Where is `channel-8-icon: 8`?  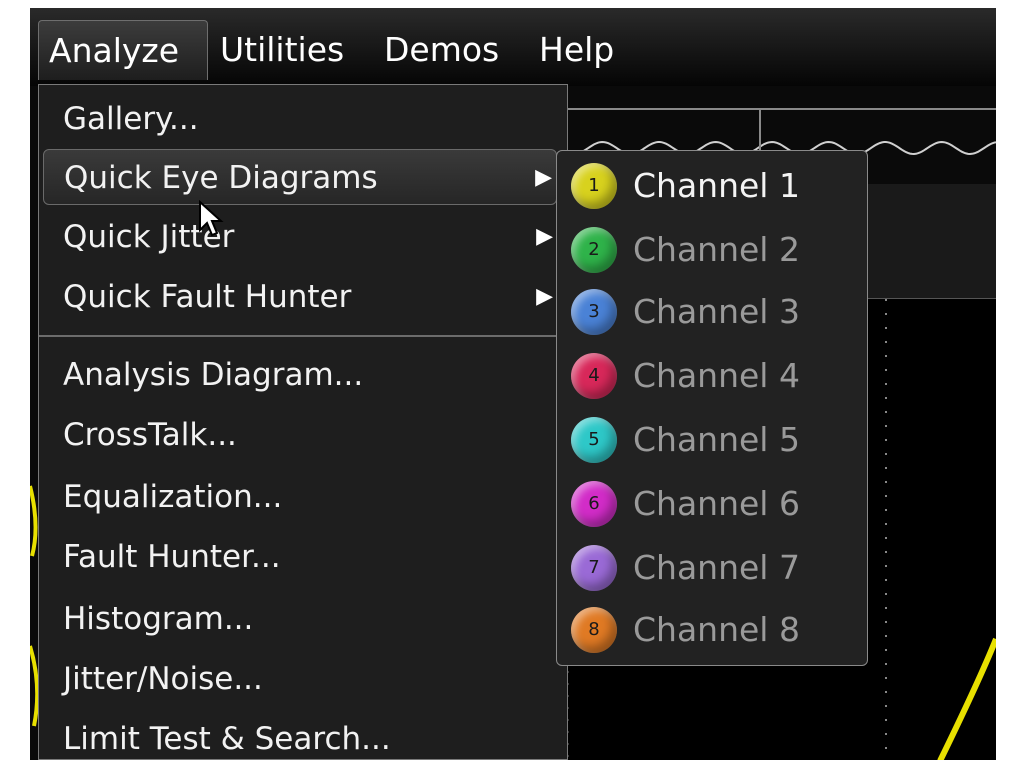 channel-8-icon: 8 is located at coordinates (594, 630).